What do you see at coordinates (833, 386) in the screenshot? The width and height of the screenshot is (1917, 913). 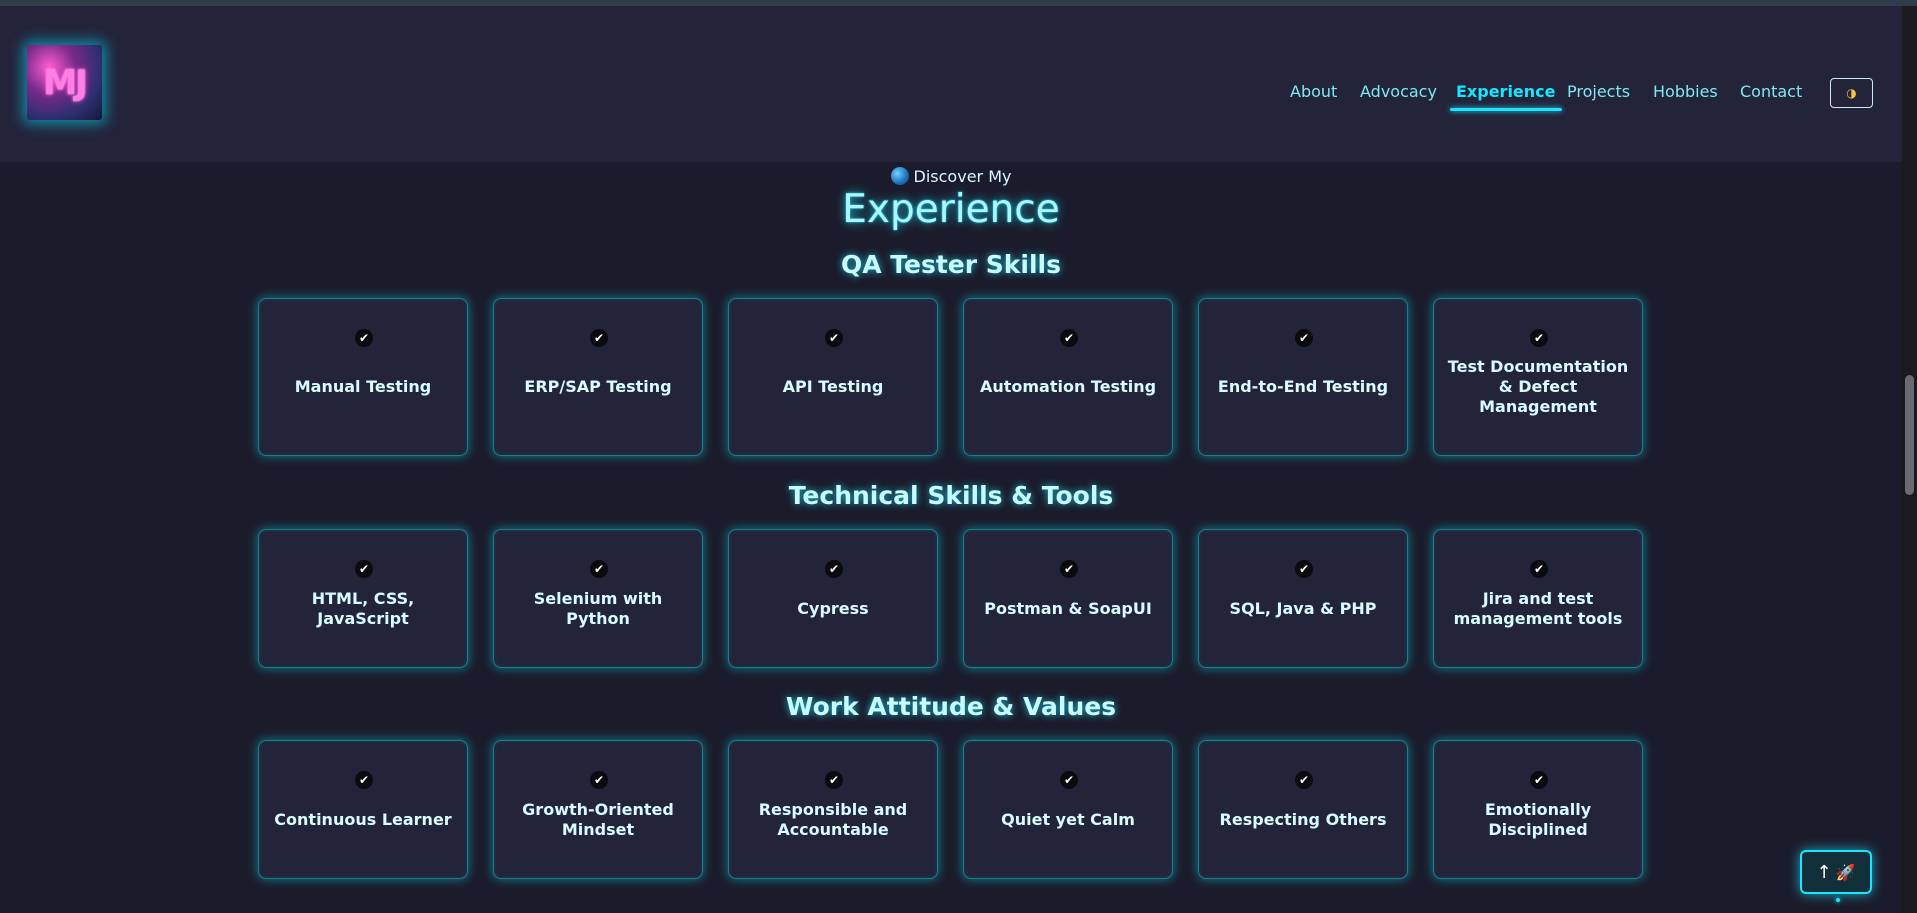 I see `skill-card-label: API Testing` at bounding box center [833, 386].